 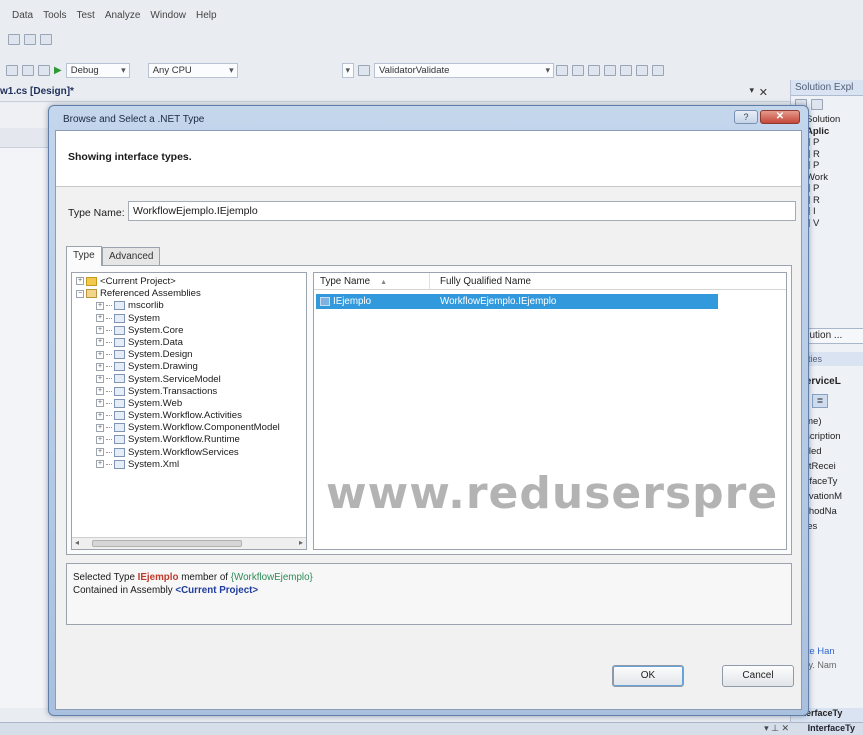 What do you see at coordinates (758, 676) in the screenshot?
I see `cancel-button: Cancel` at bounding box center [758, 676].